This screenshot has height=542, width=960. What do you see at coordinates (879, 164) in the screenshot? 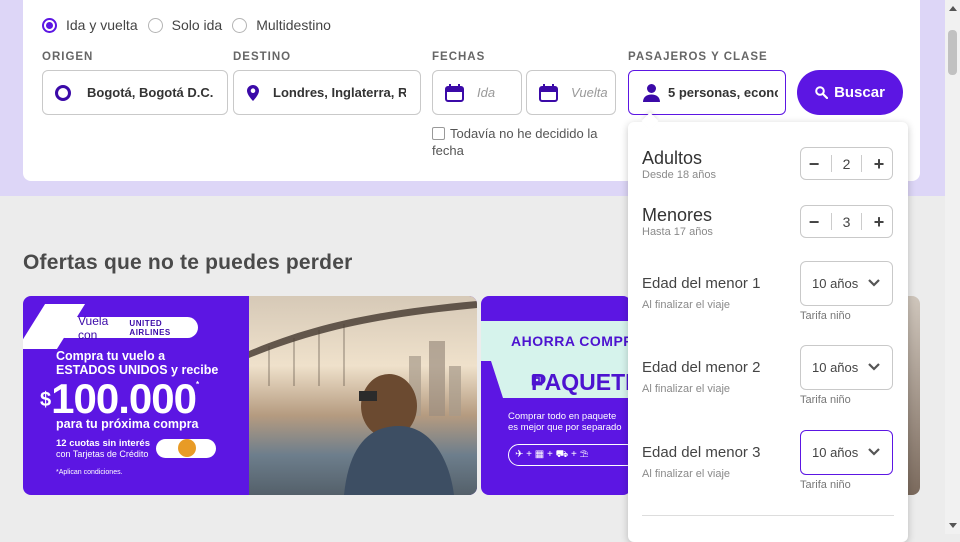
I see `adults-plus-button: +` at bounding box center [879, 164].